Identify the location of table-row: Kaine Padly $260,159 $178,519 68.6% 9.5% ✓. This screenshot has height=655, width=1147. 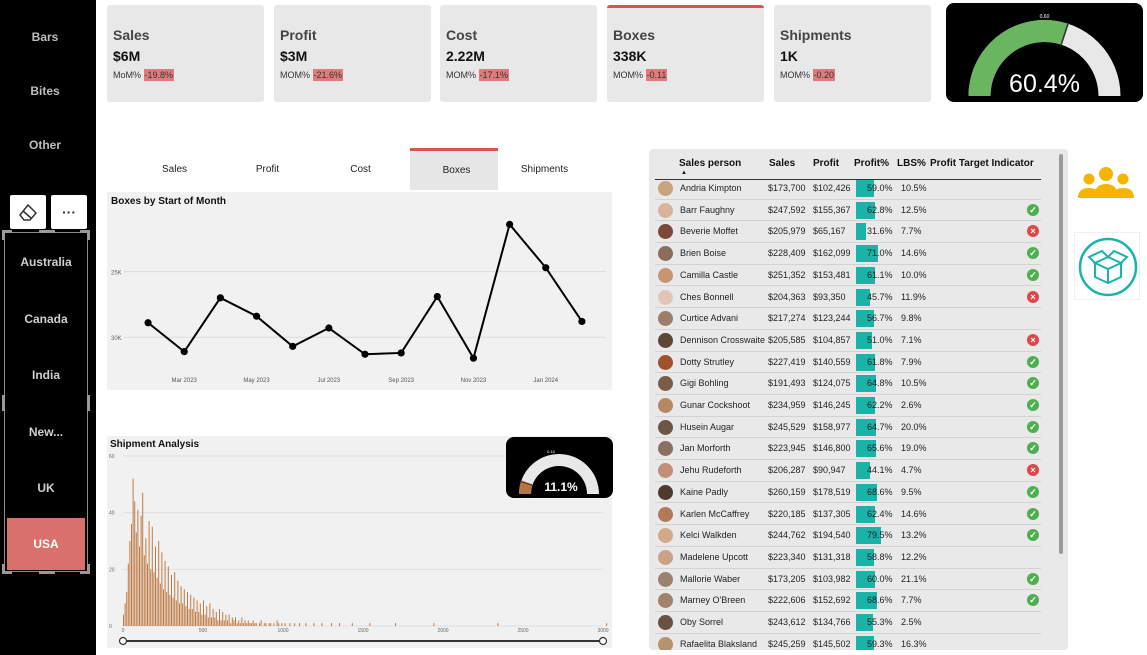
(848, 493).